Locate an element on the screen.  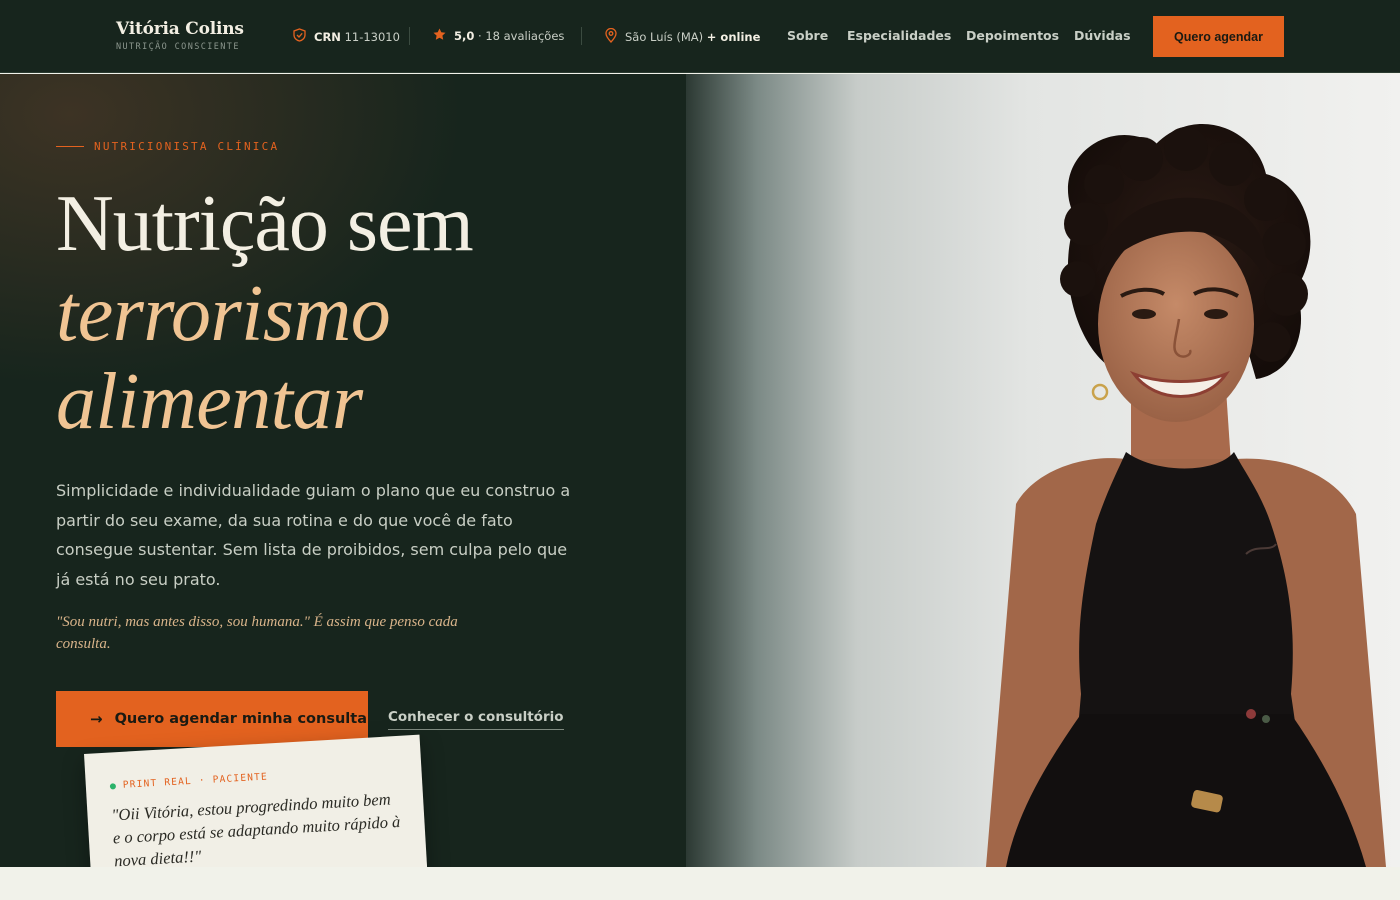
next-section-edge is located at coordinates (700, 883).